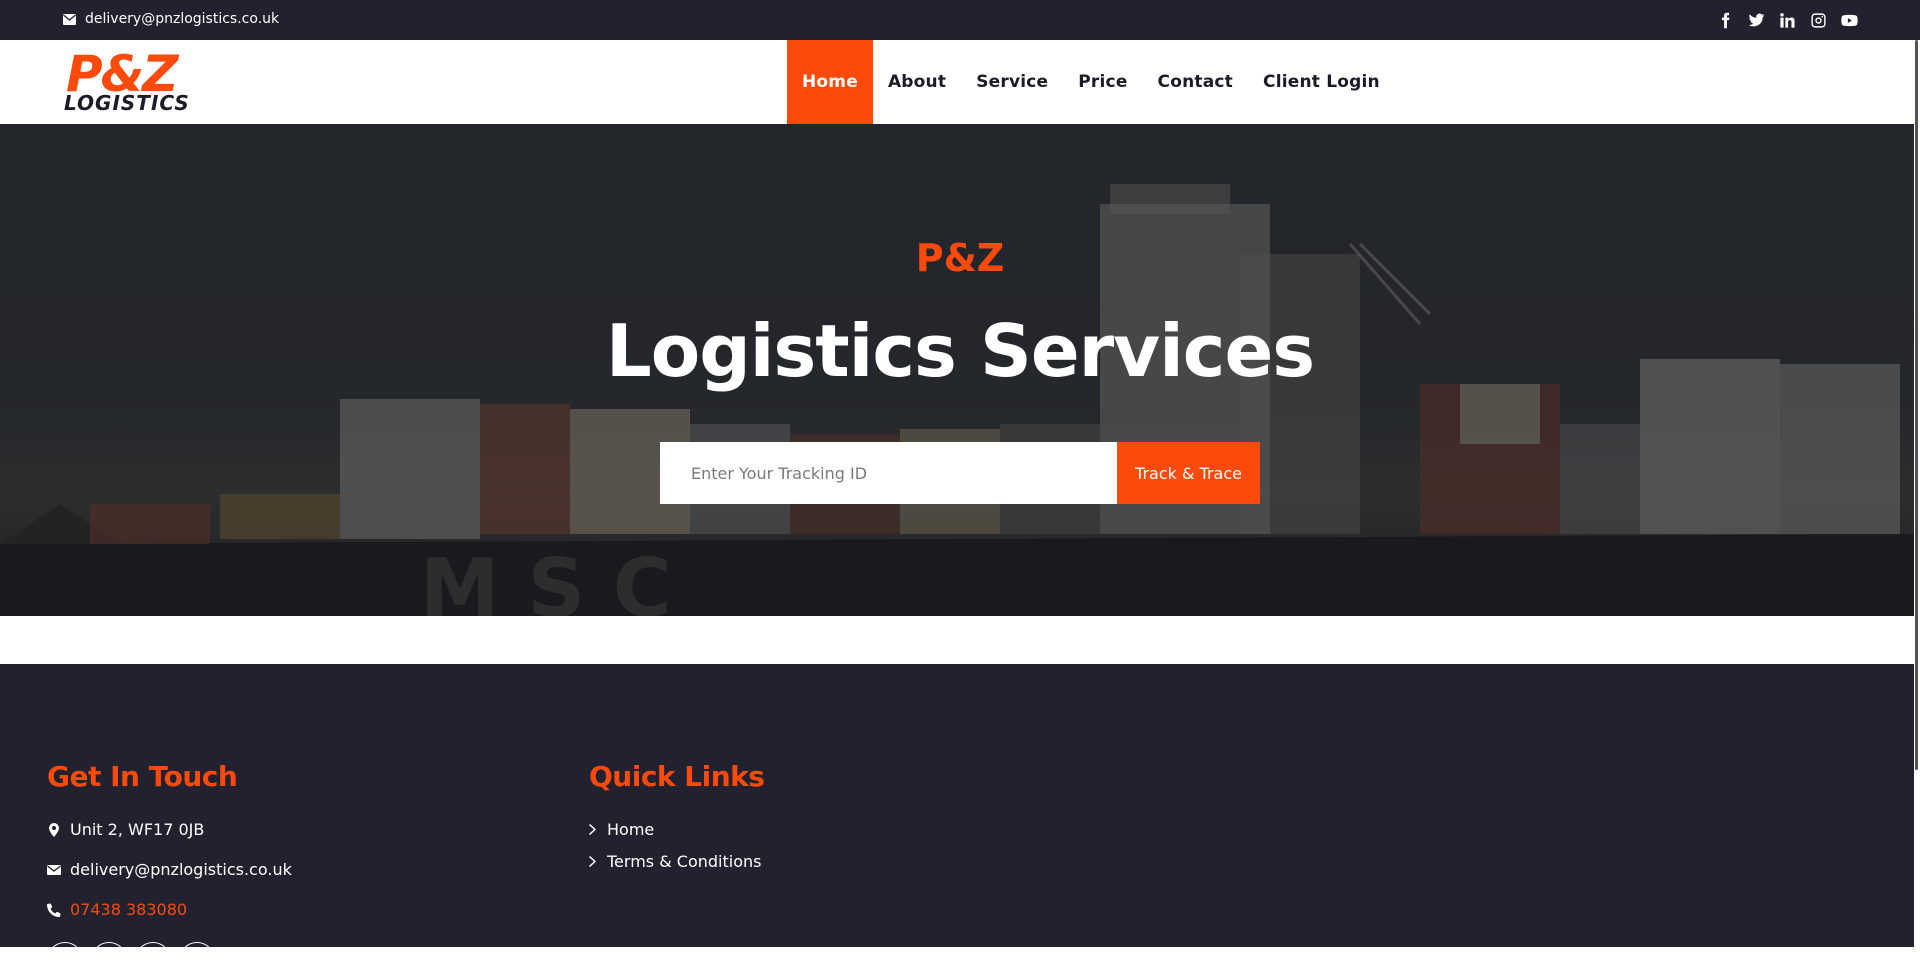  I want to click on scrollbar-thumb, so click(1916, 405).